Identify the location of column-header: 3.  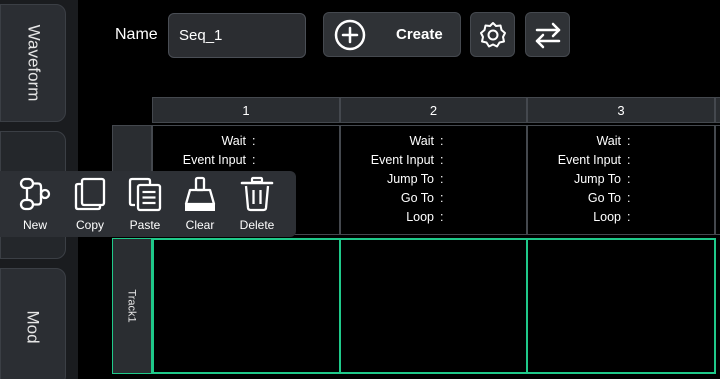
(621, 110).